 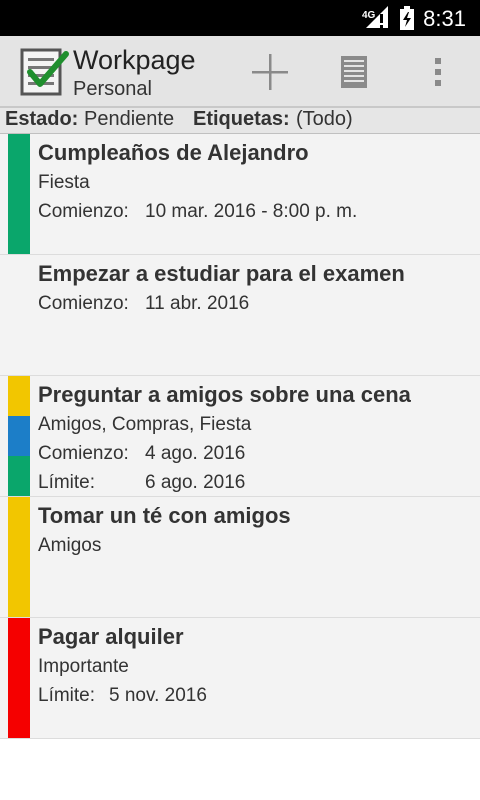 What do you see at coordinates (158, 695) in the screenshot?
I see `due-value: 5 nov. 2016` at bounding box center [158, 695].